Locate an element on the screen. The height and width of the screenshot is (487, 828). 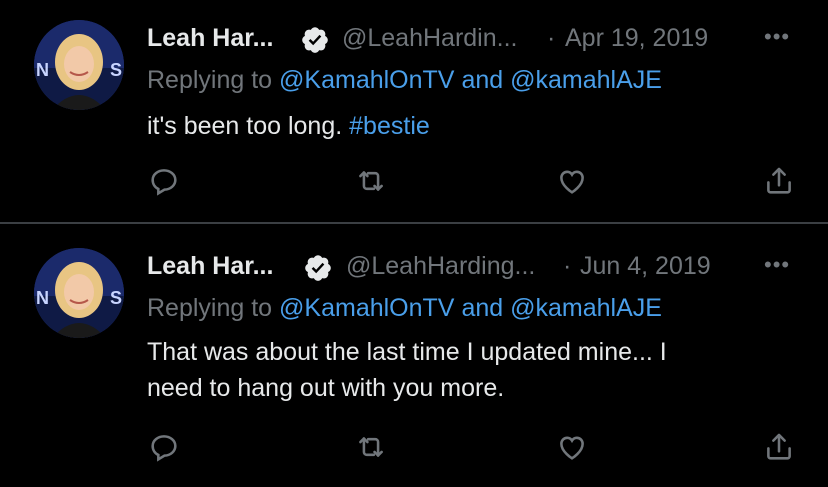
tweet-date: Jun 4, 2019 is located at coordinates (645, 266).